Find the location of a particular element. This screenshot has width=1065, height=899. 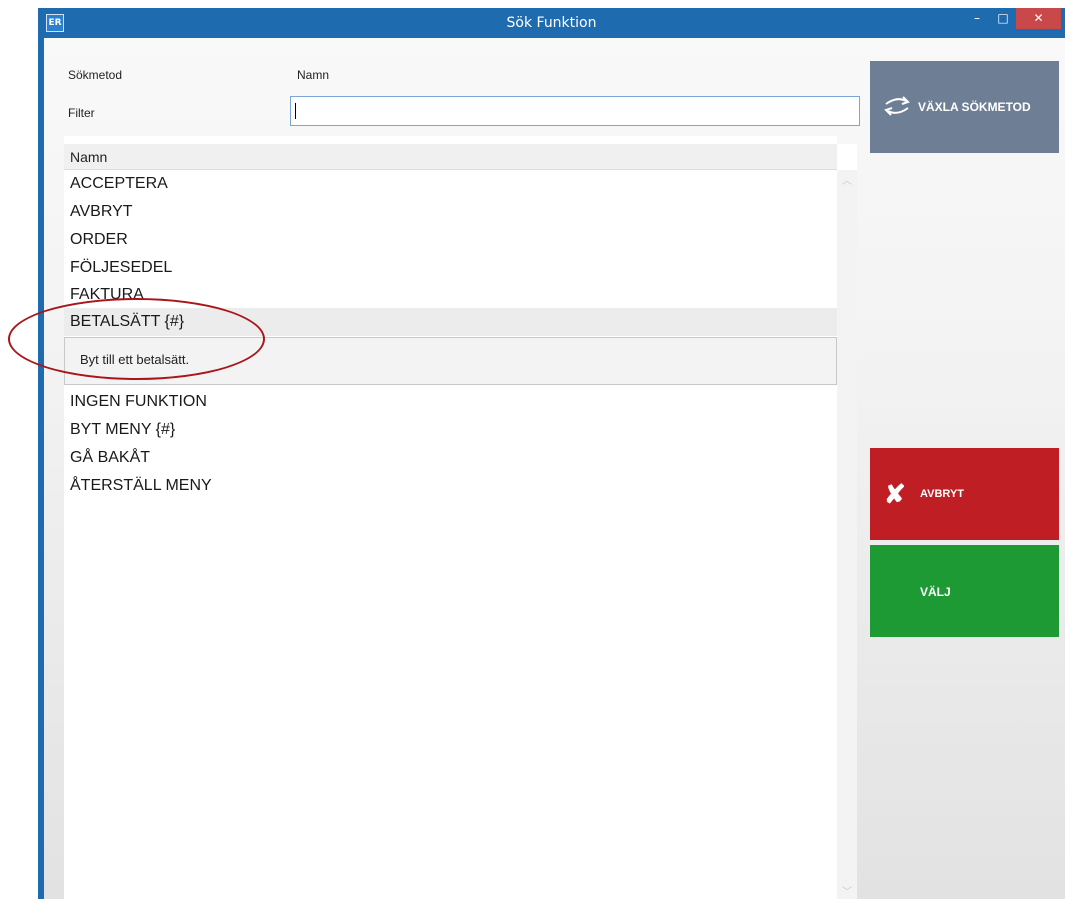

title-bar: ER Sök Funktion – □ ✕ is located at coordinates (551, 23).